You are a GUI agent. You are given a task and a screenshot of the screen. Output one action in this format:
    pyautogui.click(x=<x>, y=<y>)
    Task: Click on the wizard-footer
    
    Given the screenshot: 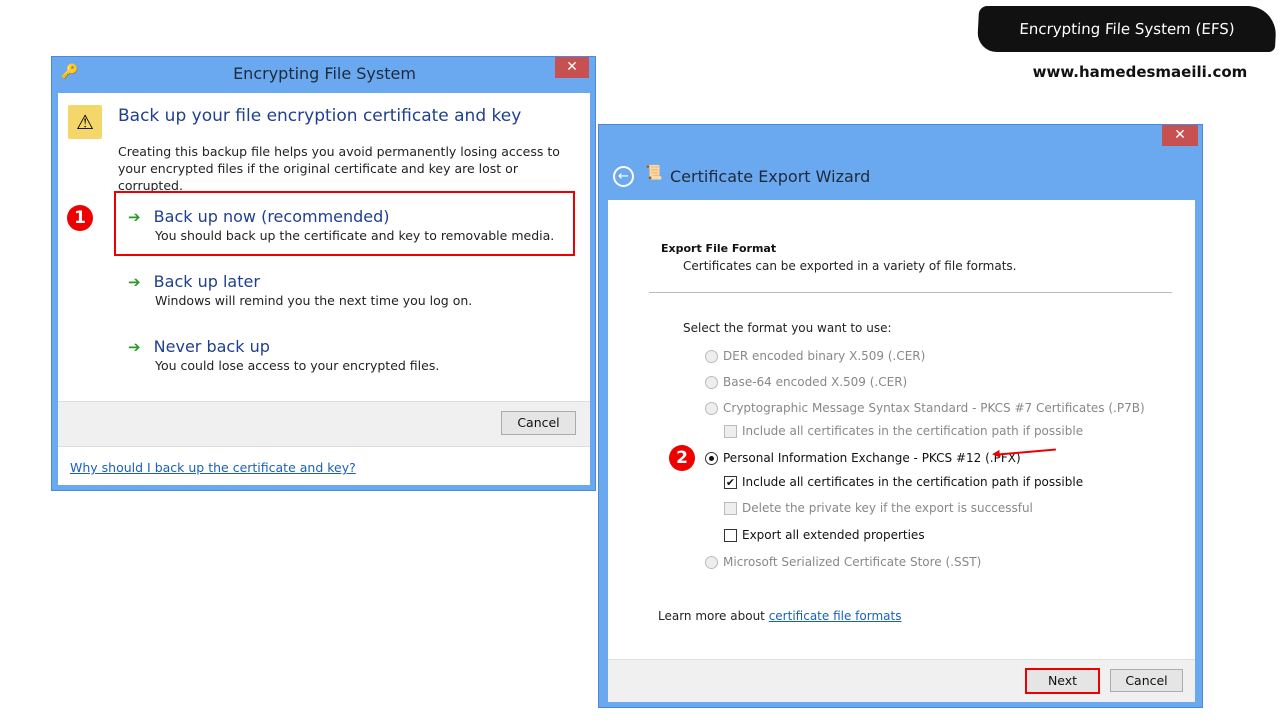 What is the action you would take?
    pyautogui.click(x=901, y=680)
    